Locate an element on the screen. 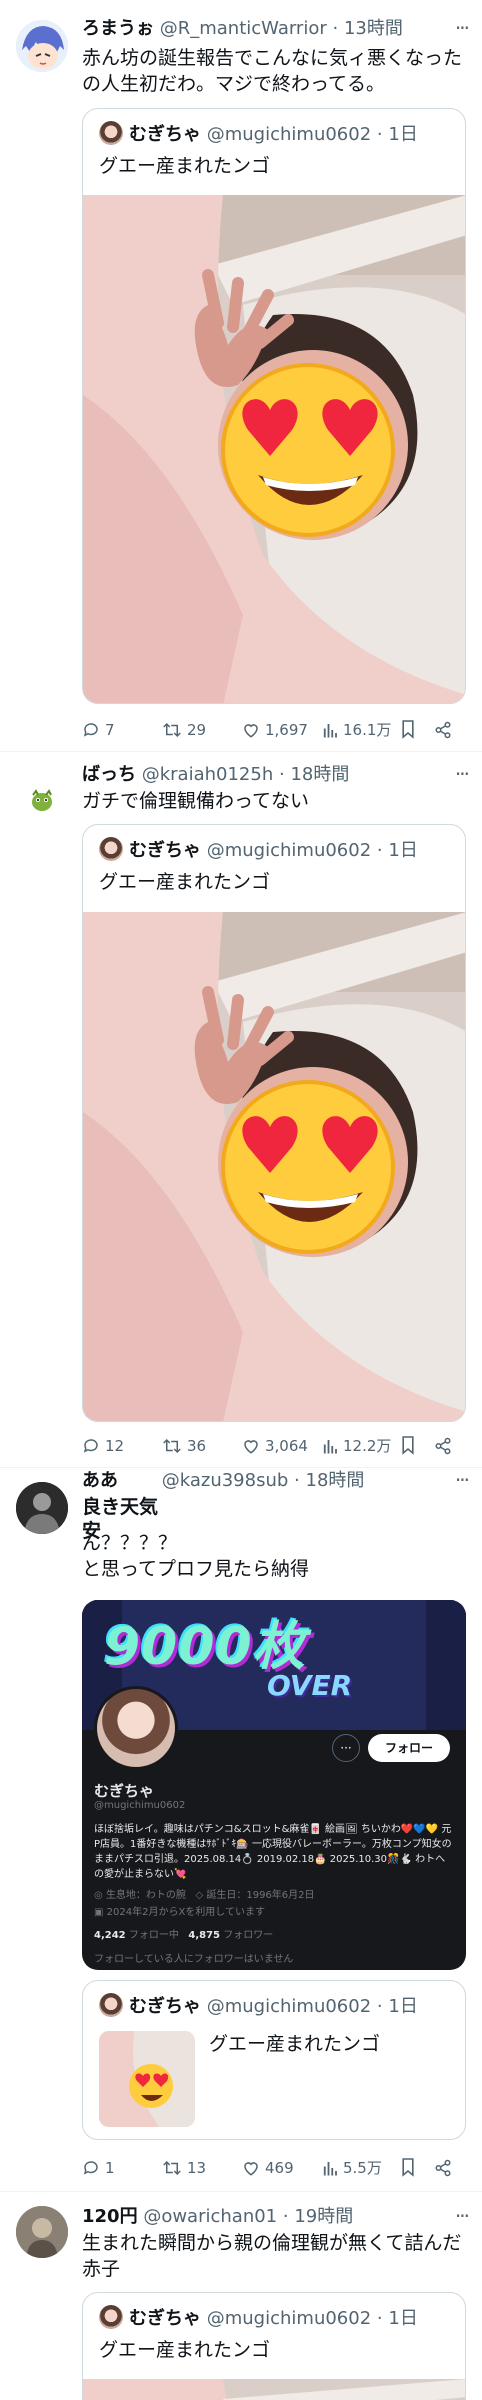 Image resolution: width=482 pixels, height=2400 pixels. action-bar: 1 13 469 5.5万 is located at coordinates (267, 2168).